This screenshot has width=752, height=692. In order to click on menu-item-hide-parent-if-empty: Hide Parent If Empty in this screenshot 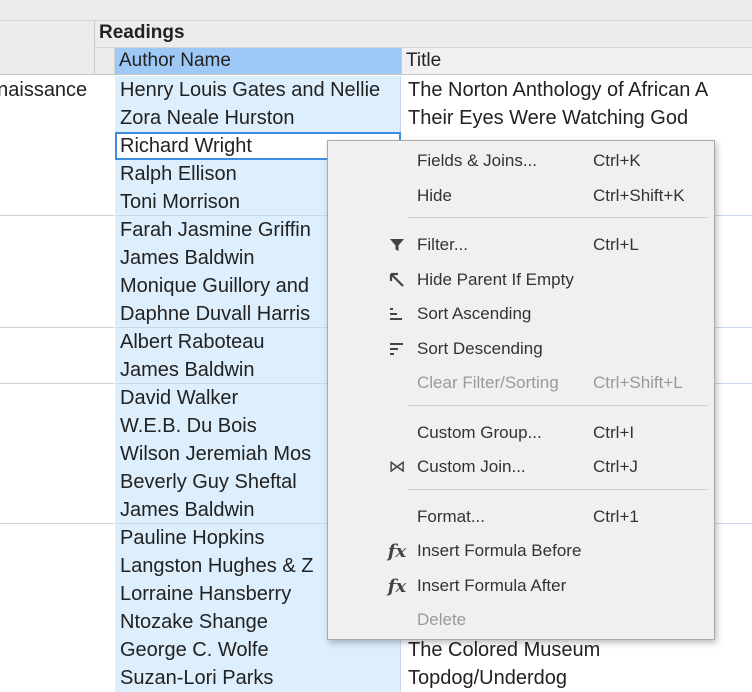, I will do `click(521, 280)`.